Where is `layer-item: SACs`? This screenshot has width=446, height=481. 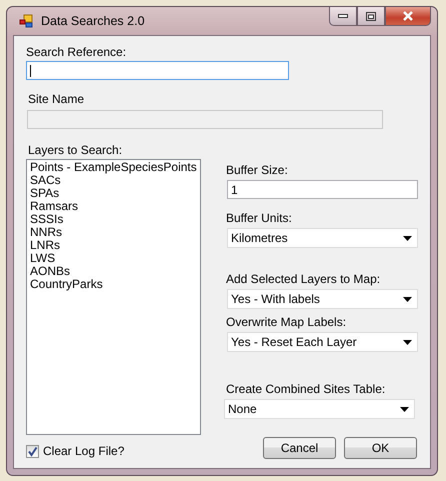
layer-item: SACs is located at coordinates (45, 180).